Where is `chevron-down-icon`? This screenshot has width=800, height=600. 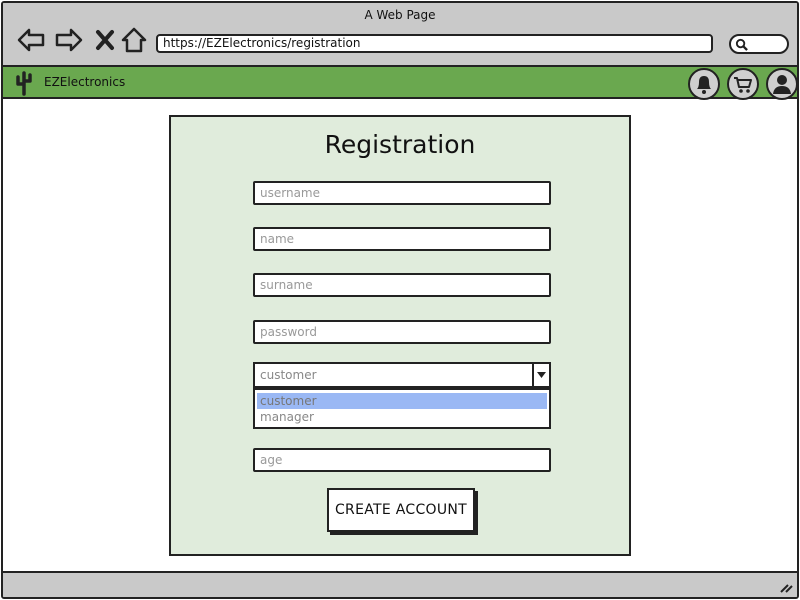
chevron-down-icon is located at coordinates (540, 375).